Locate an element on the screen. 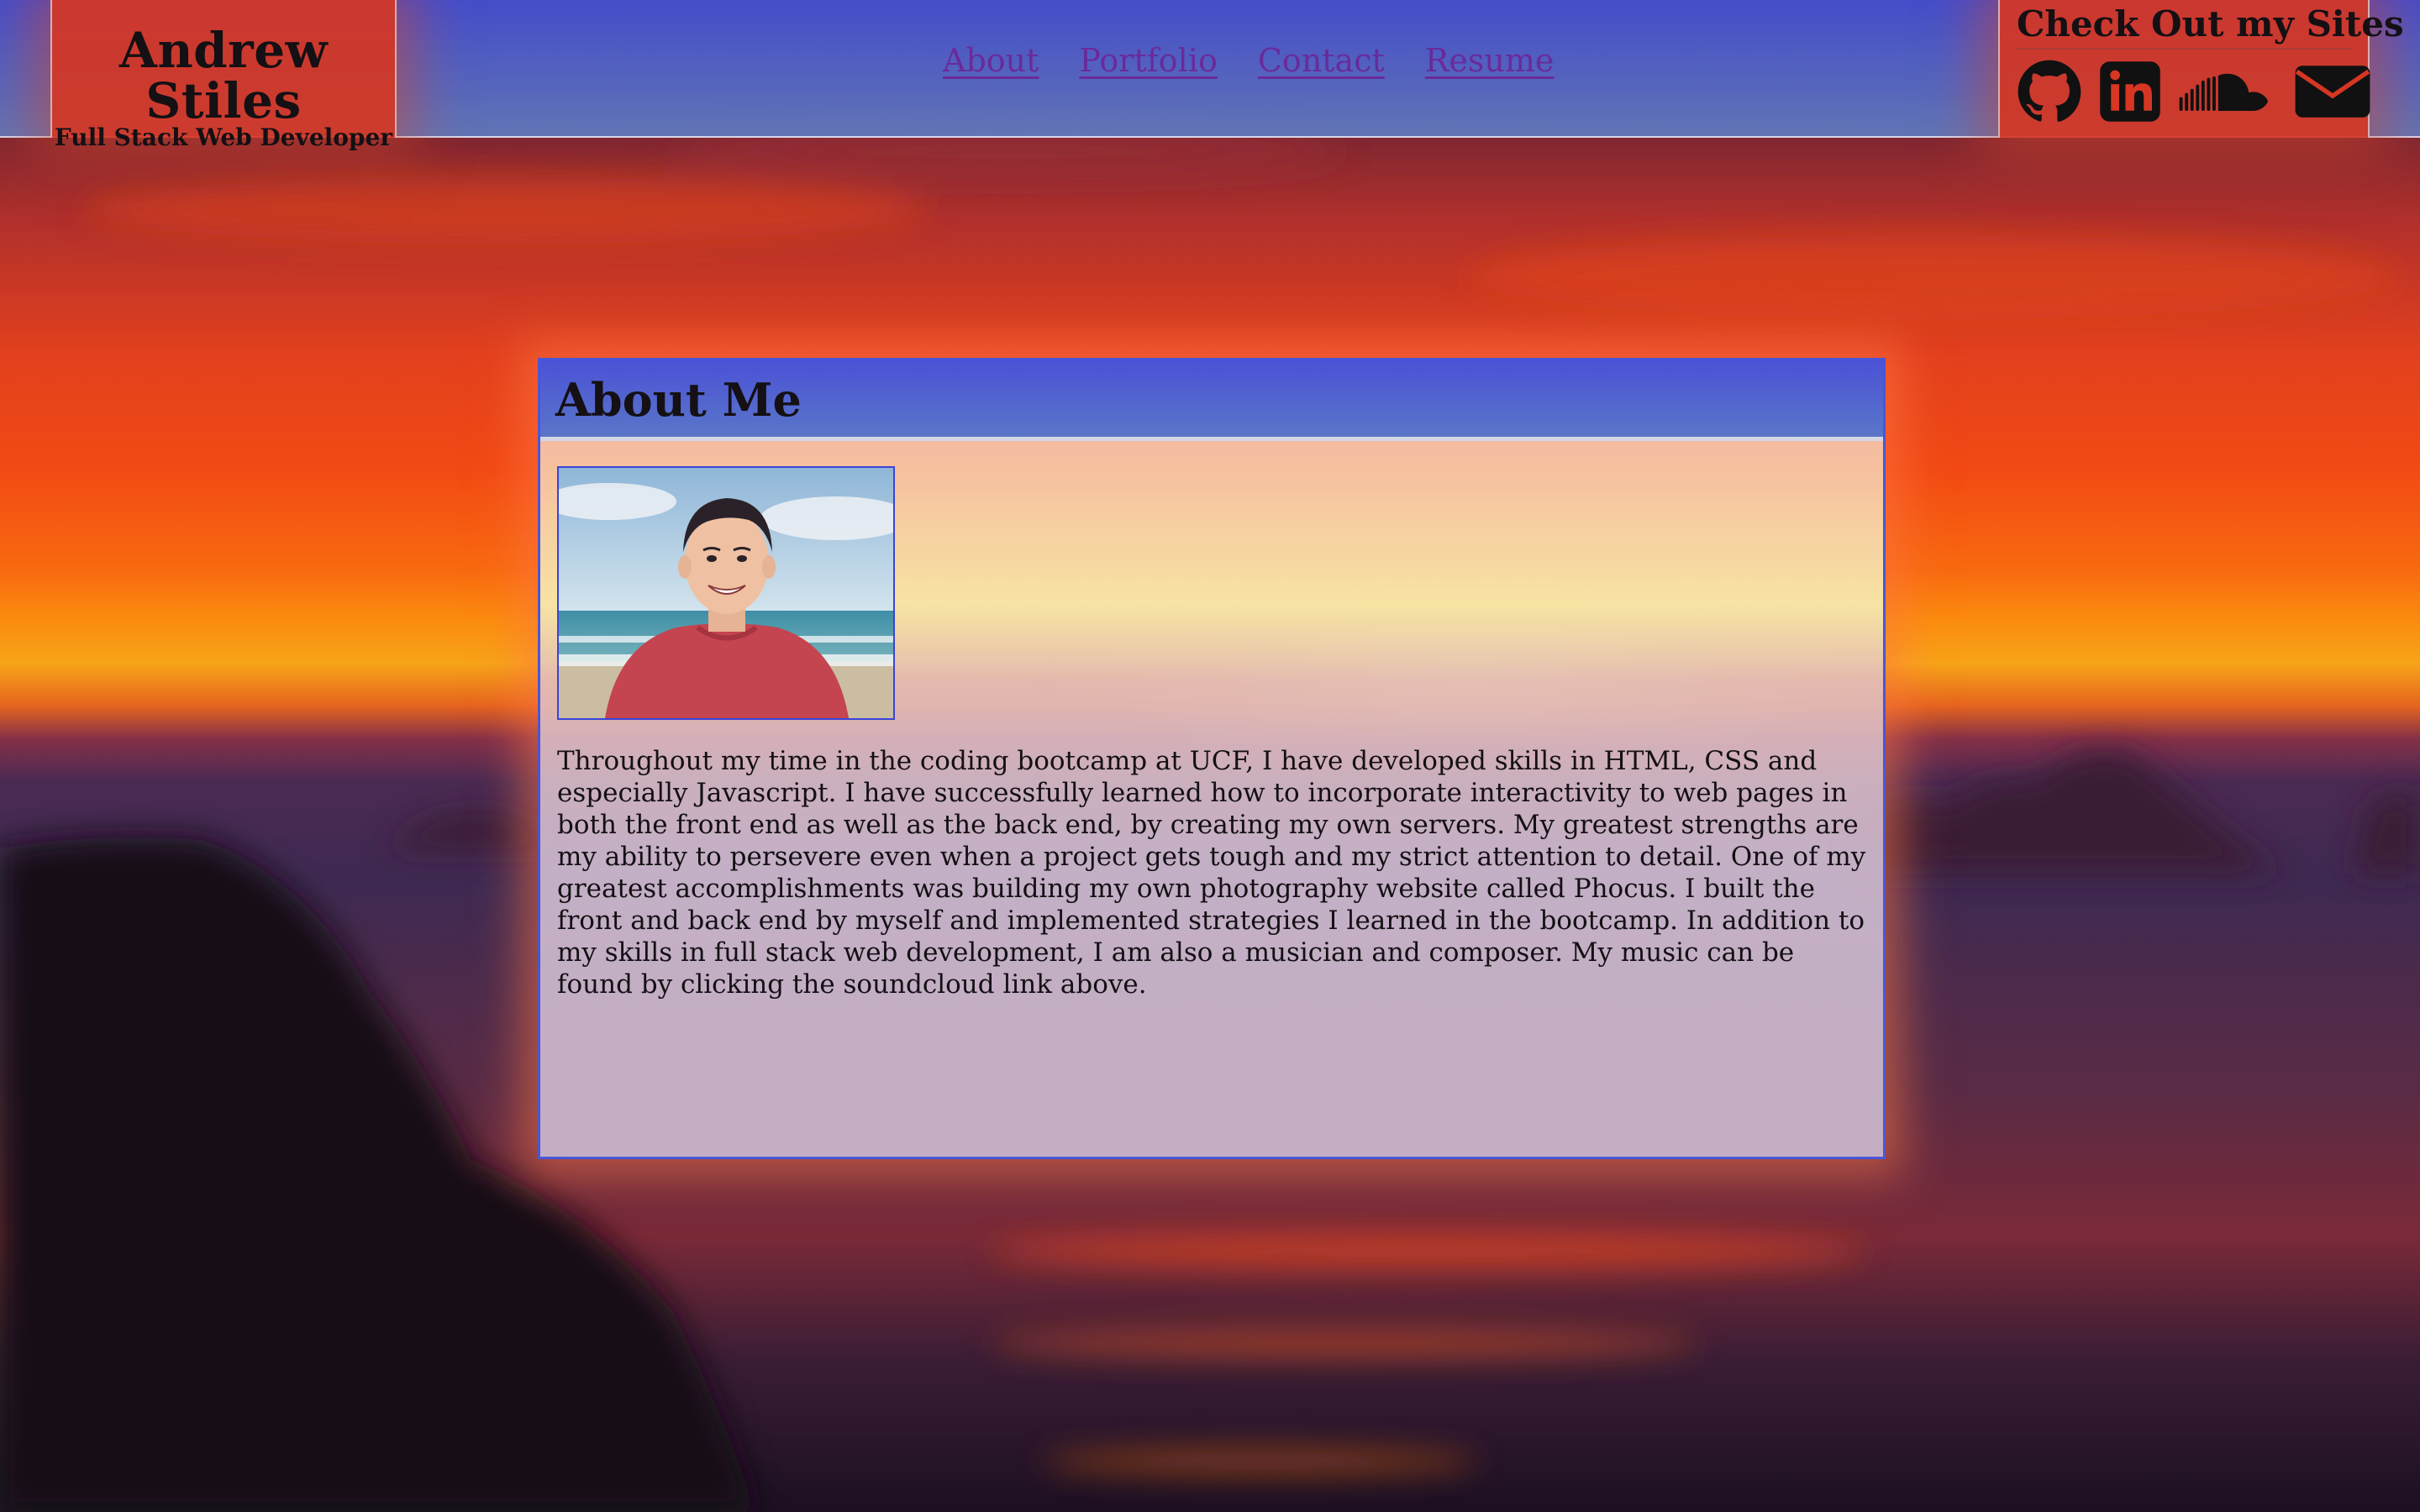 This screenshot has height=1512, width=2420. about-title: About Me is located at coordinates (678, 400).